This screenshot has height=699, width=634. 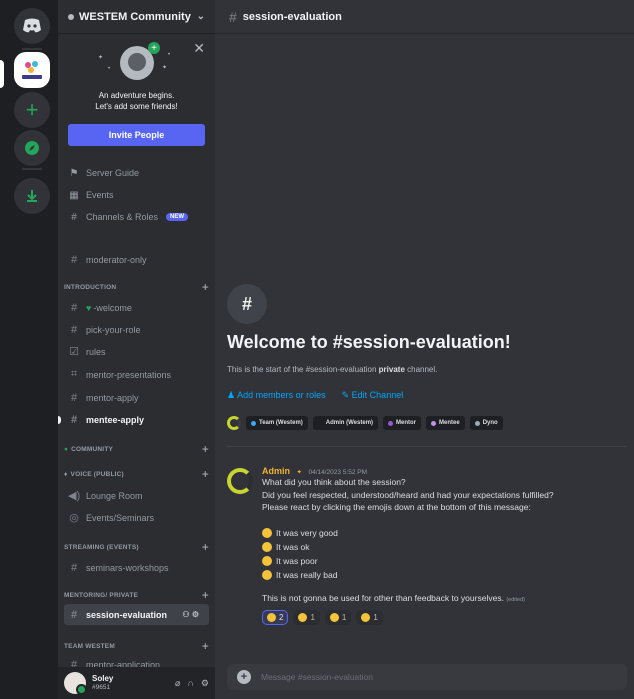 What do you see at coordinates (102, 683) in the screenshot?
I see `user-names: Soley #9651` at bounding box center [102, 683].